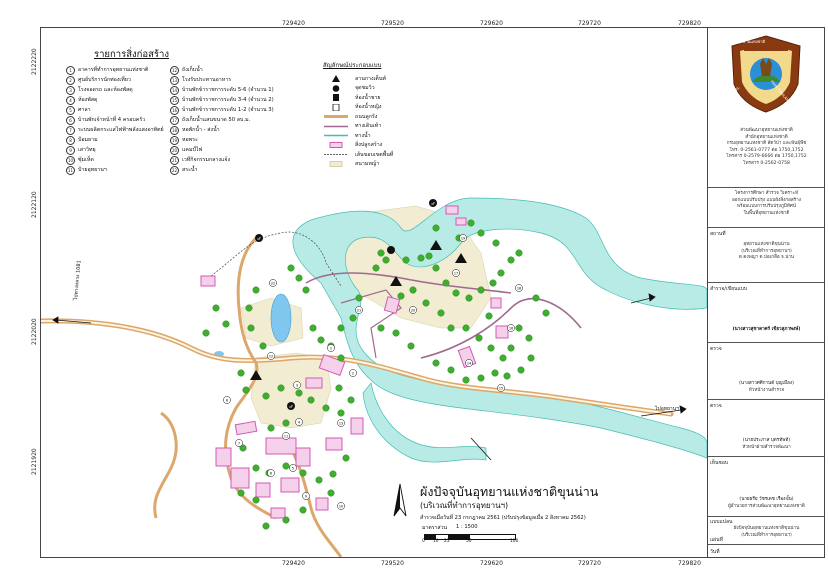  I want to click on legend-item-number: 21, so click(174, 160).